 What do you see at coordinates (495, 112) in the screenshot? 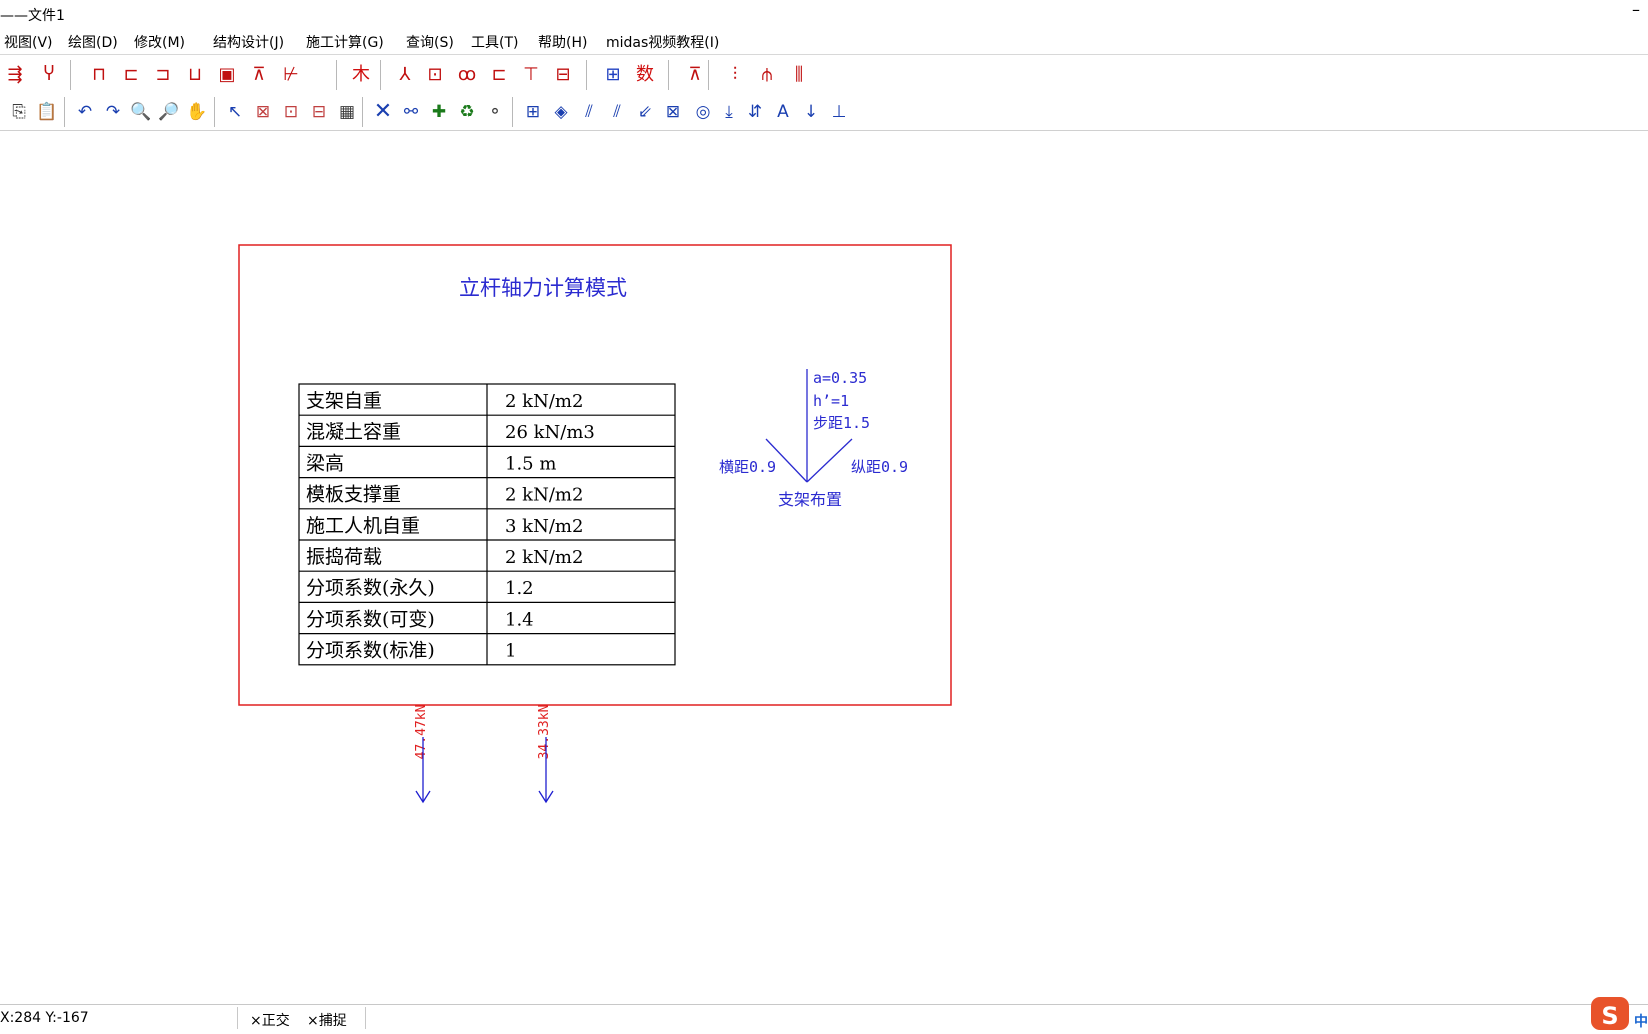
I see `node-link-icon: ⚬` at bounding box center [495, 112].